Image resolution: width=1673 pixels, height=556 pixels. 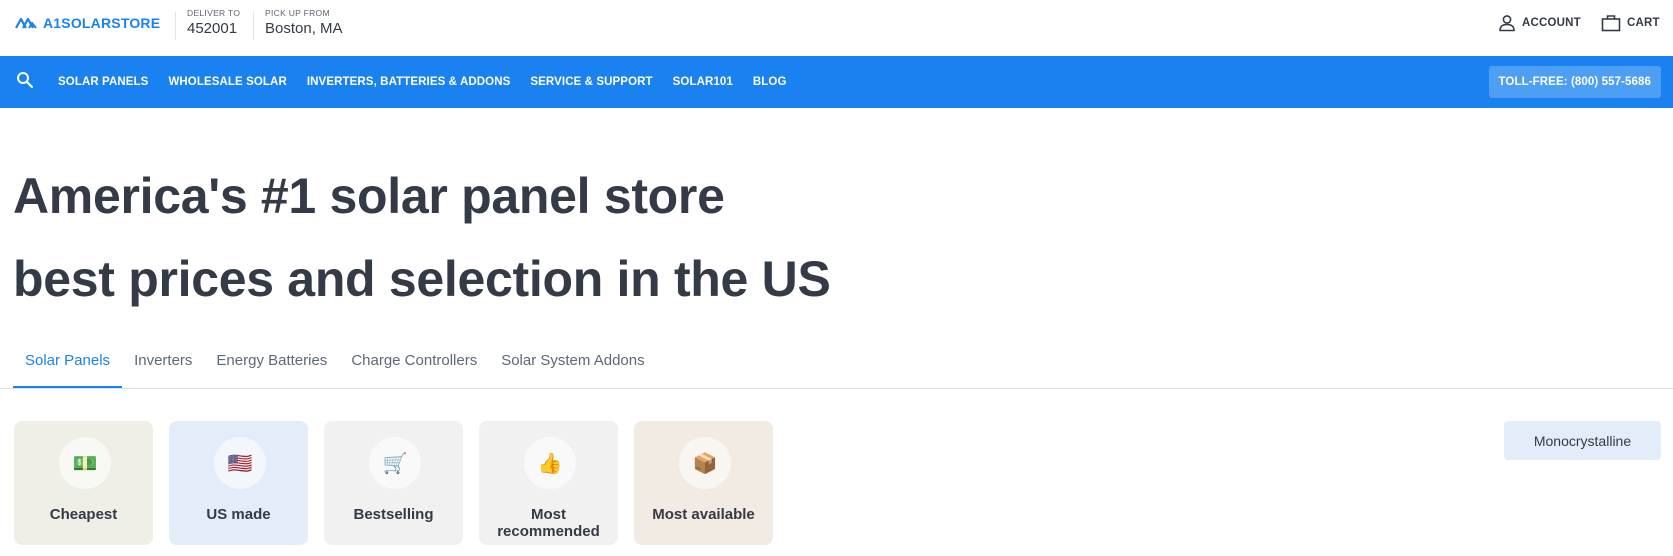 I want to click on shopping-bag-icon, so click(x=1611, y=23).